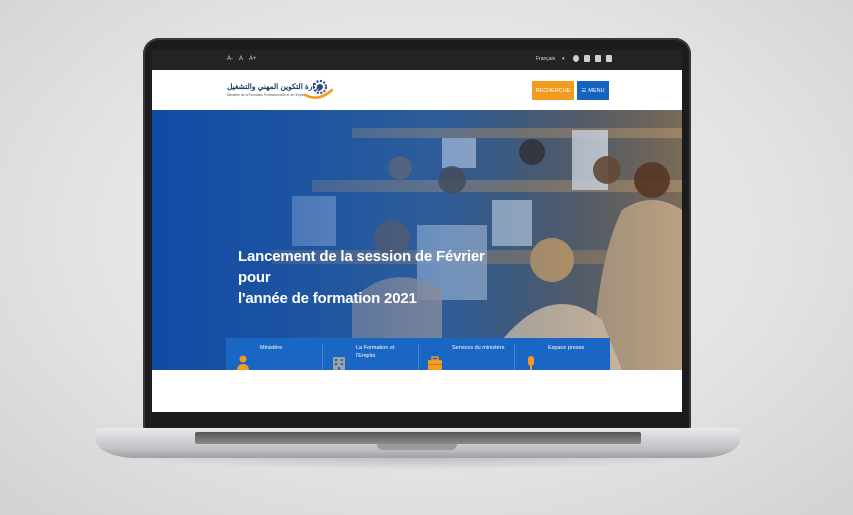 The image size is (853, 515). Describe the element at coordinates (418, 463) in the screenshot. I see `laptop-shadow` at that location.